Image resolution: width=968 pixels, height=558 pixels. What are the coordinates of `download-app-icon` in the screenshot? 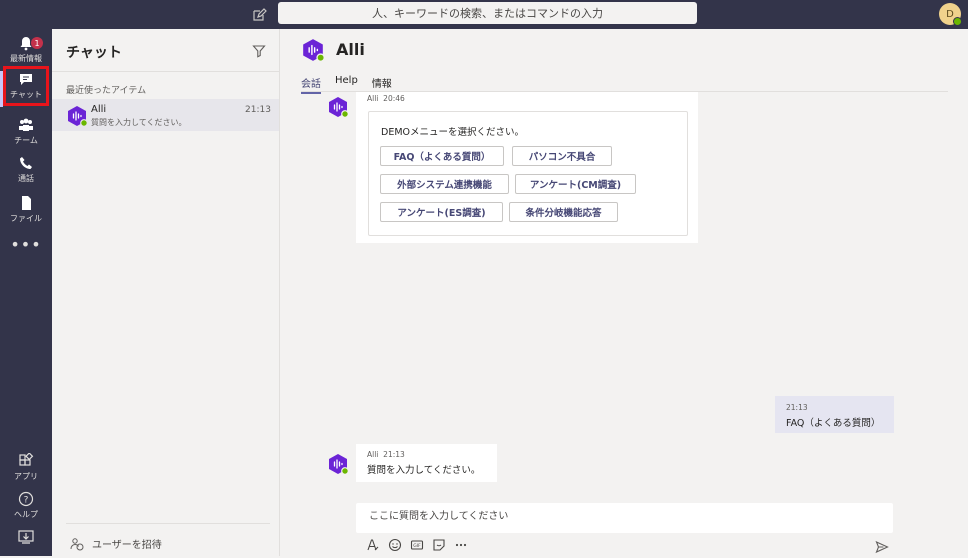 It's located at (26, 537).